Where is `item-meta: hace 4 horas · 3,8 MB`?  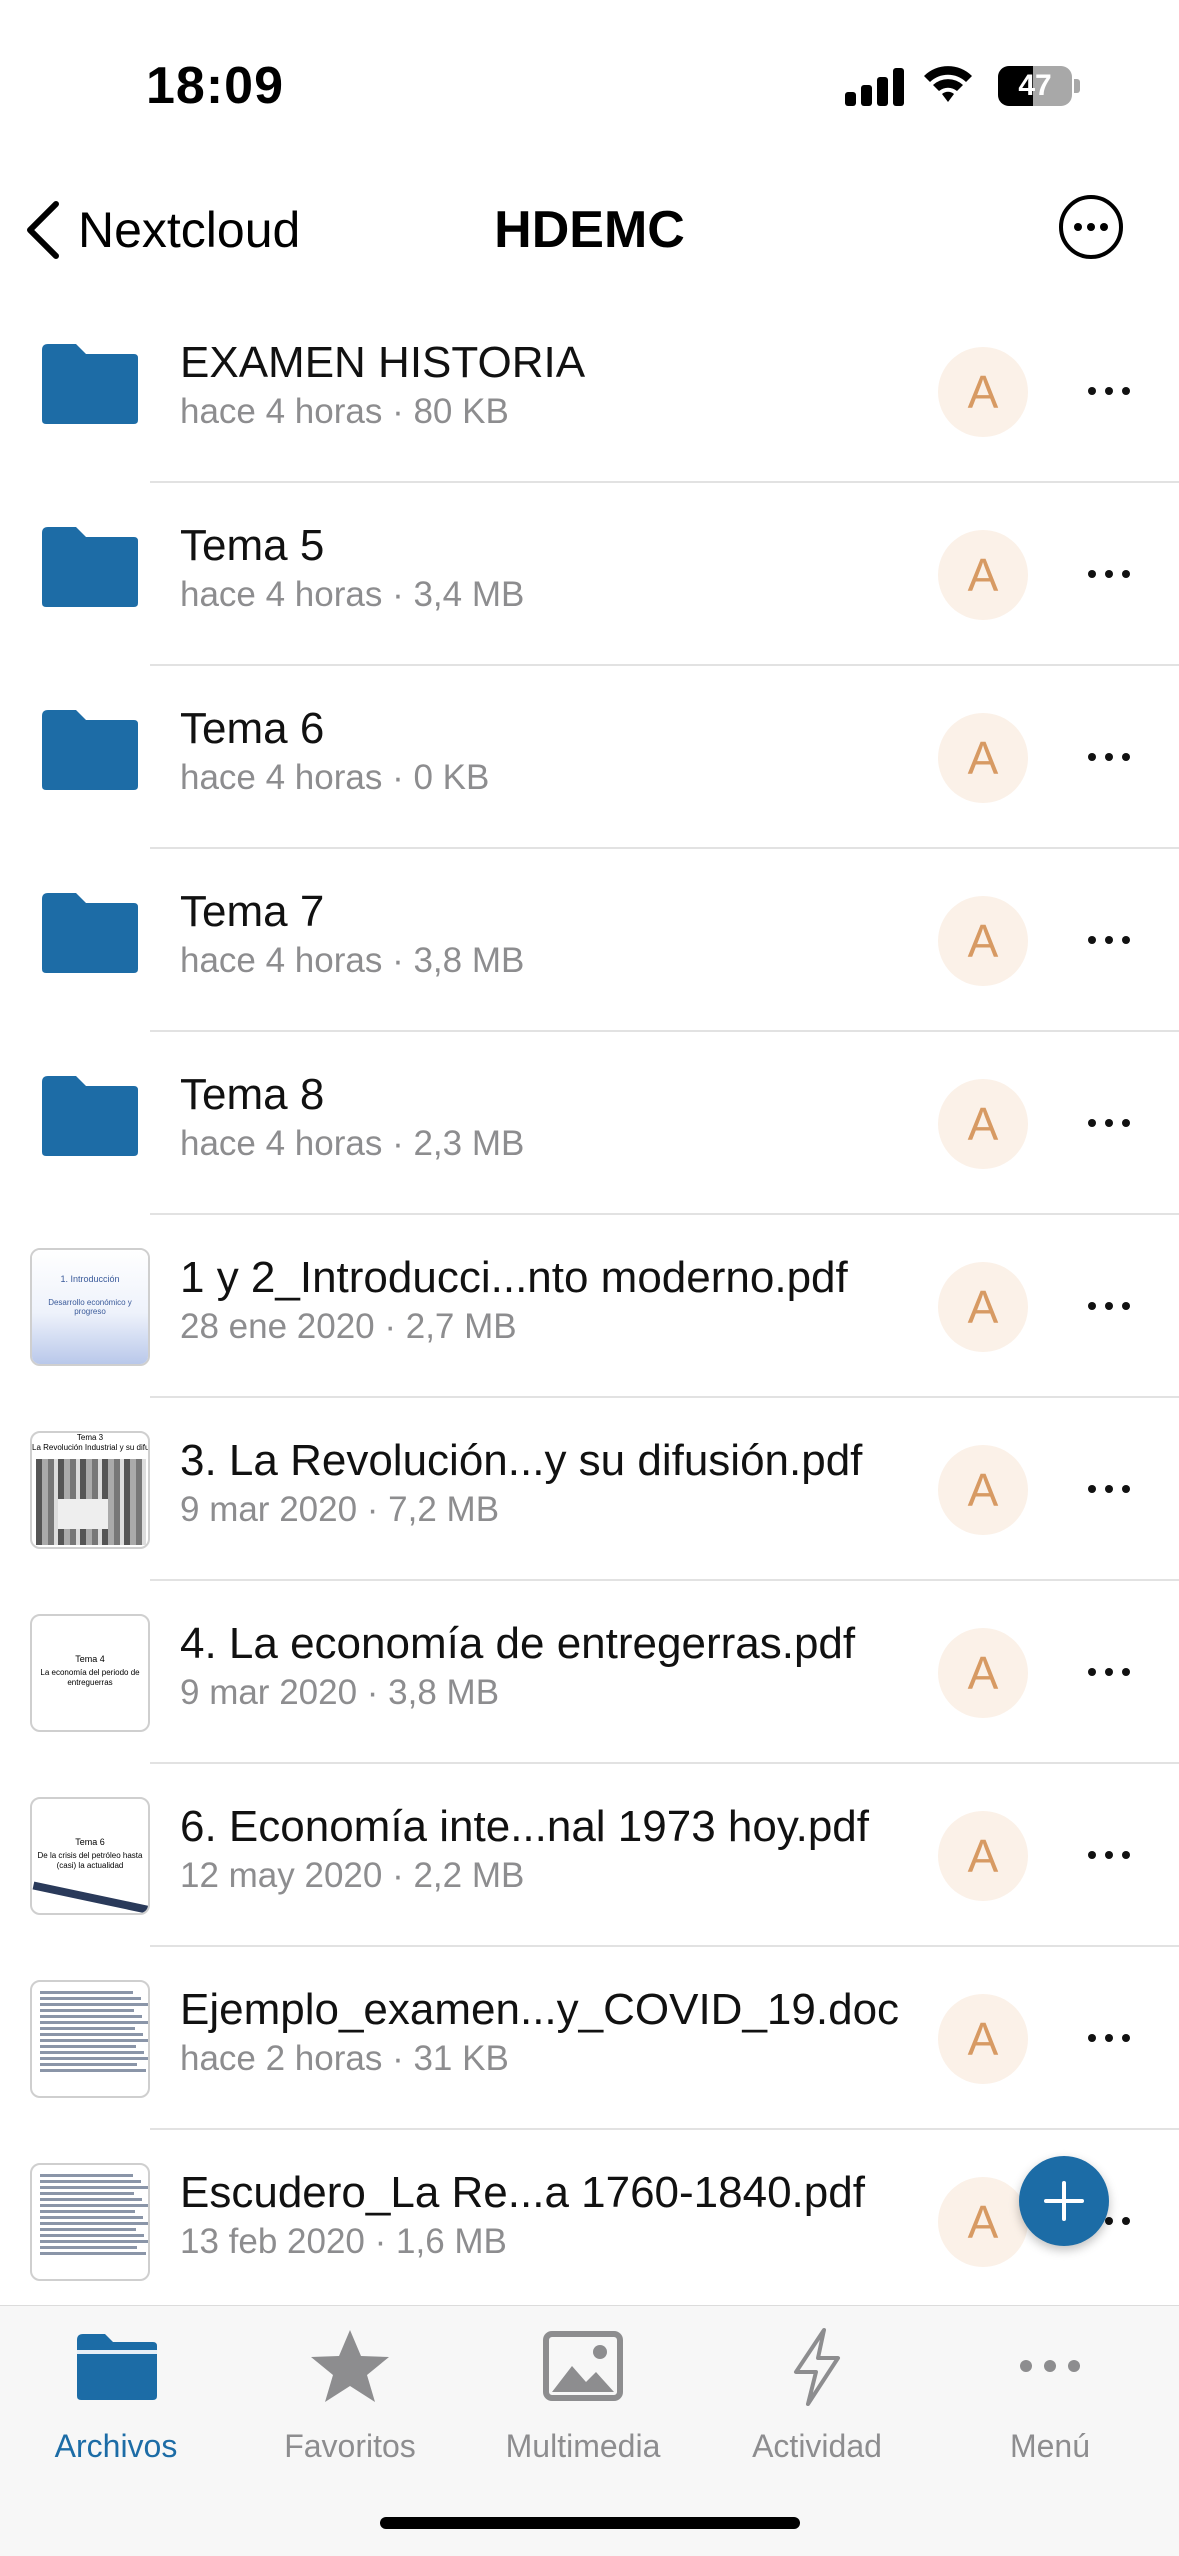 item-meta: hace 4 horas · 3,8 MB is located at coordinates (352, 960).